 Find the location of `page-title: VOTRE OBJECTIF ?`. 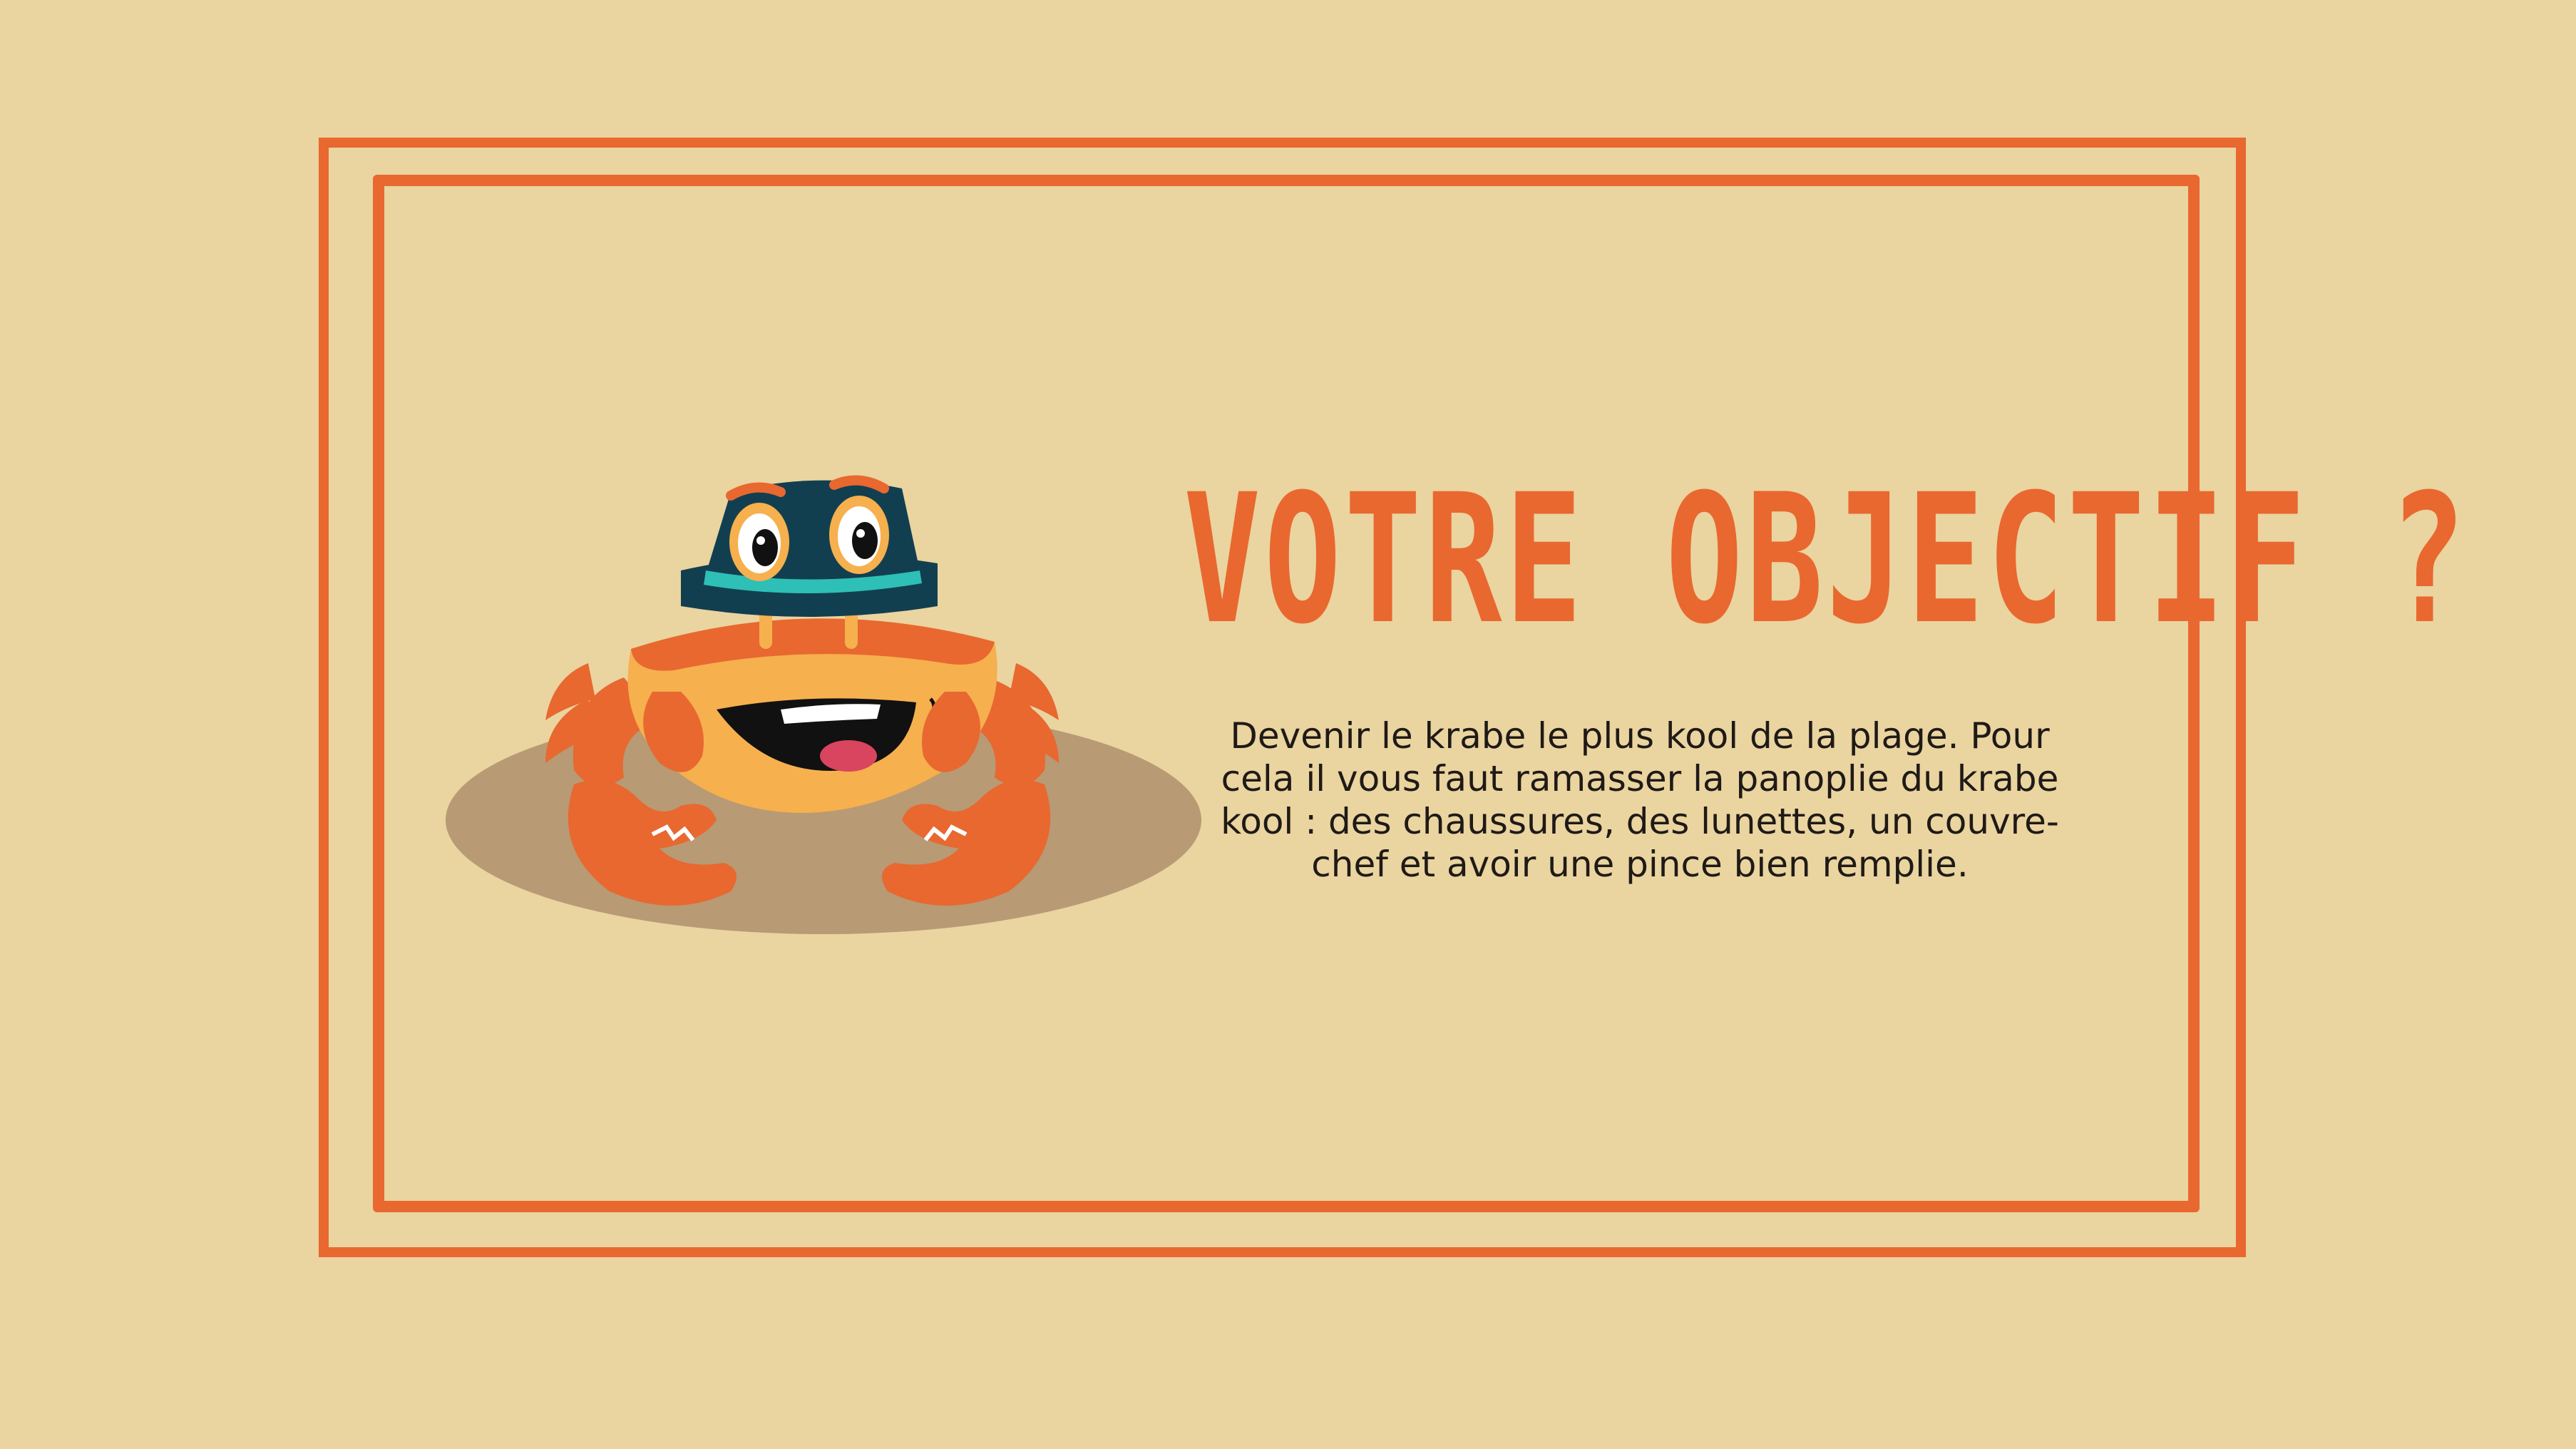

page-title: VOTRE OBJECTIF ? is located at coordinates (1827, 559).